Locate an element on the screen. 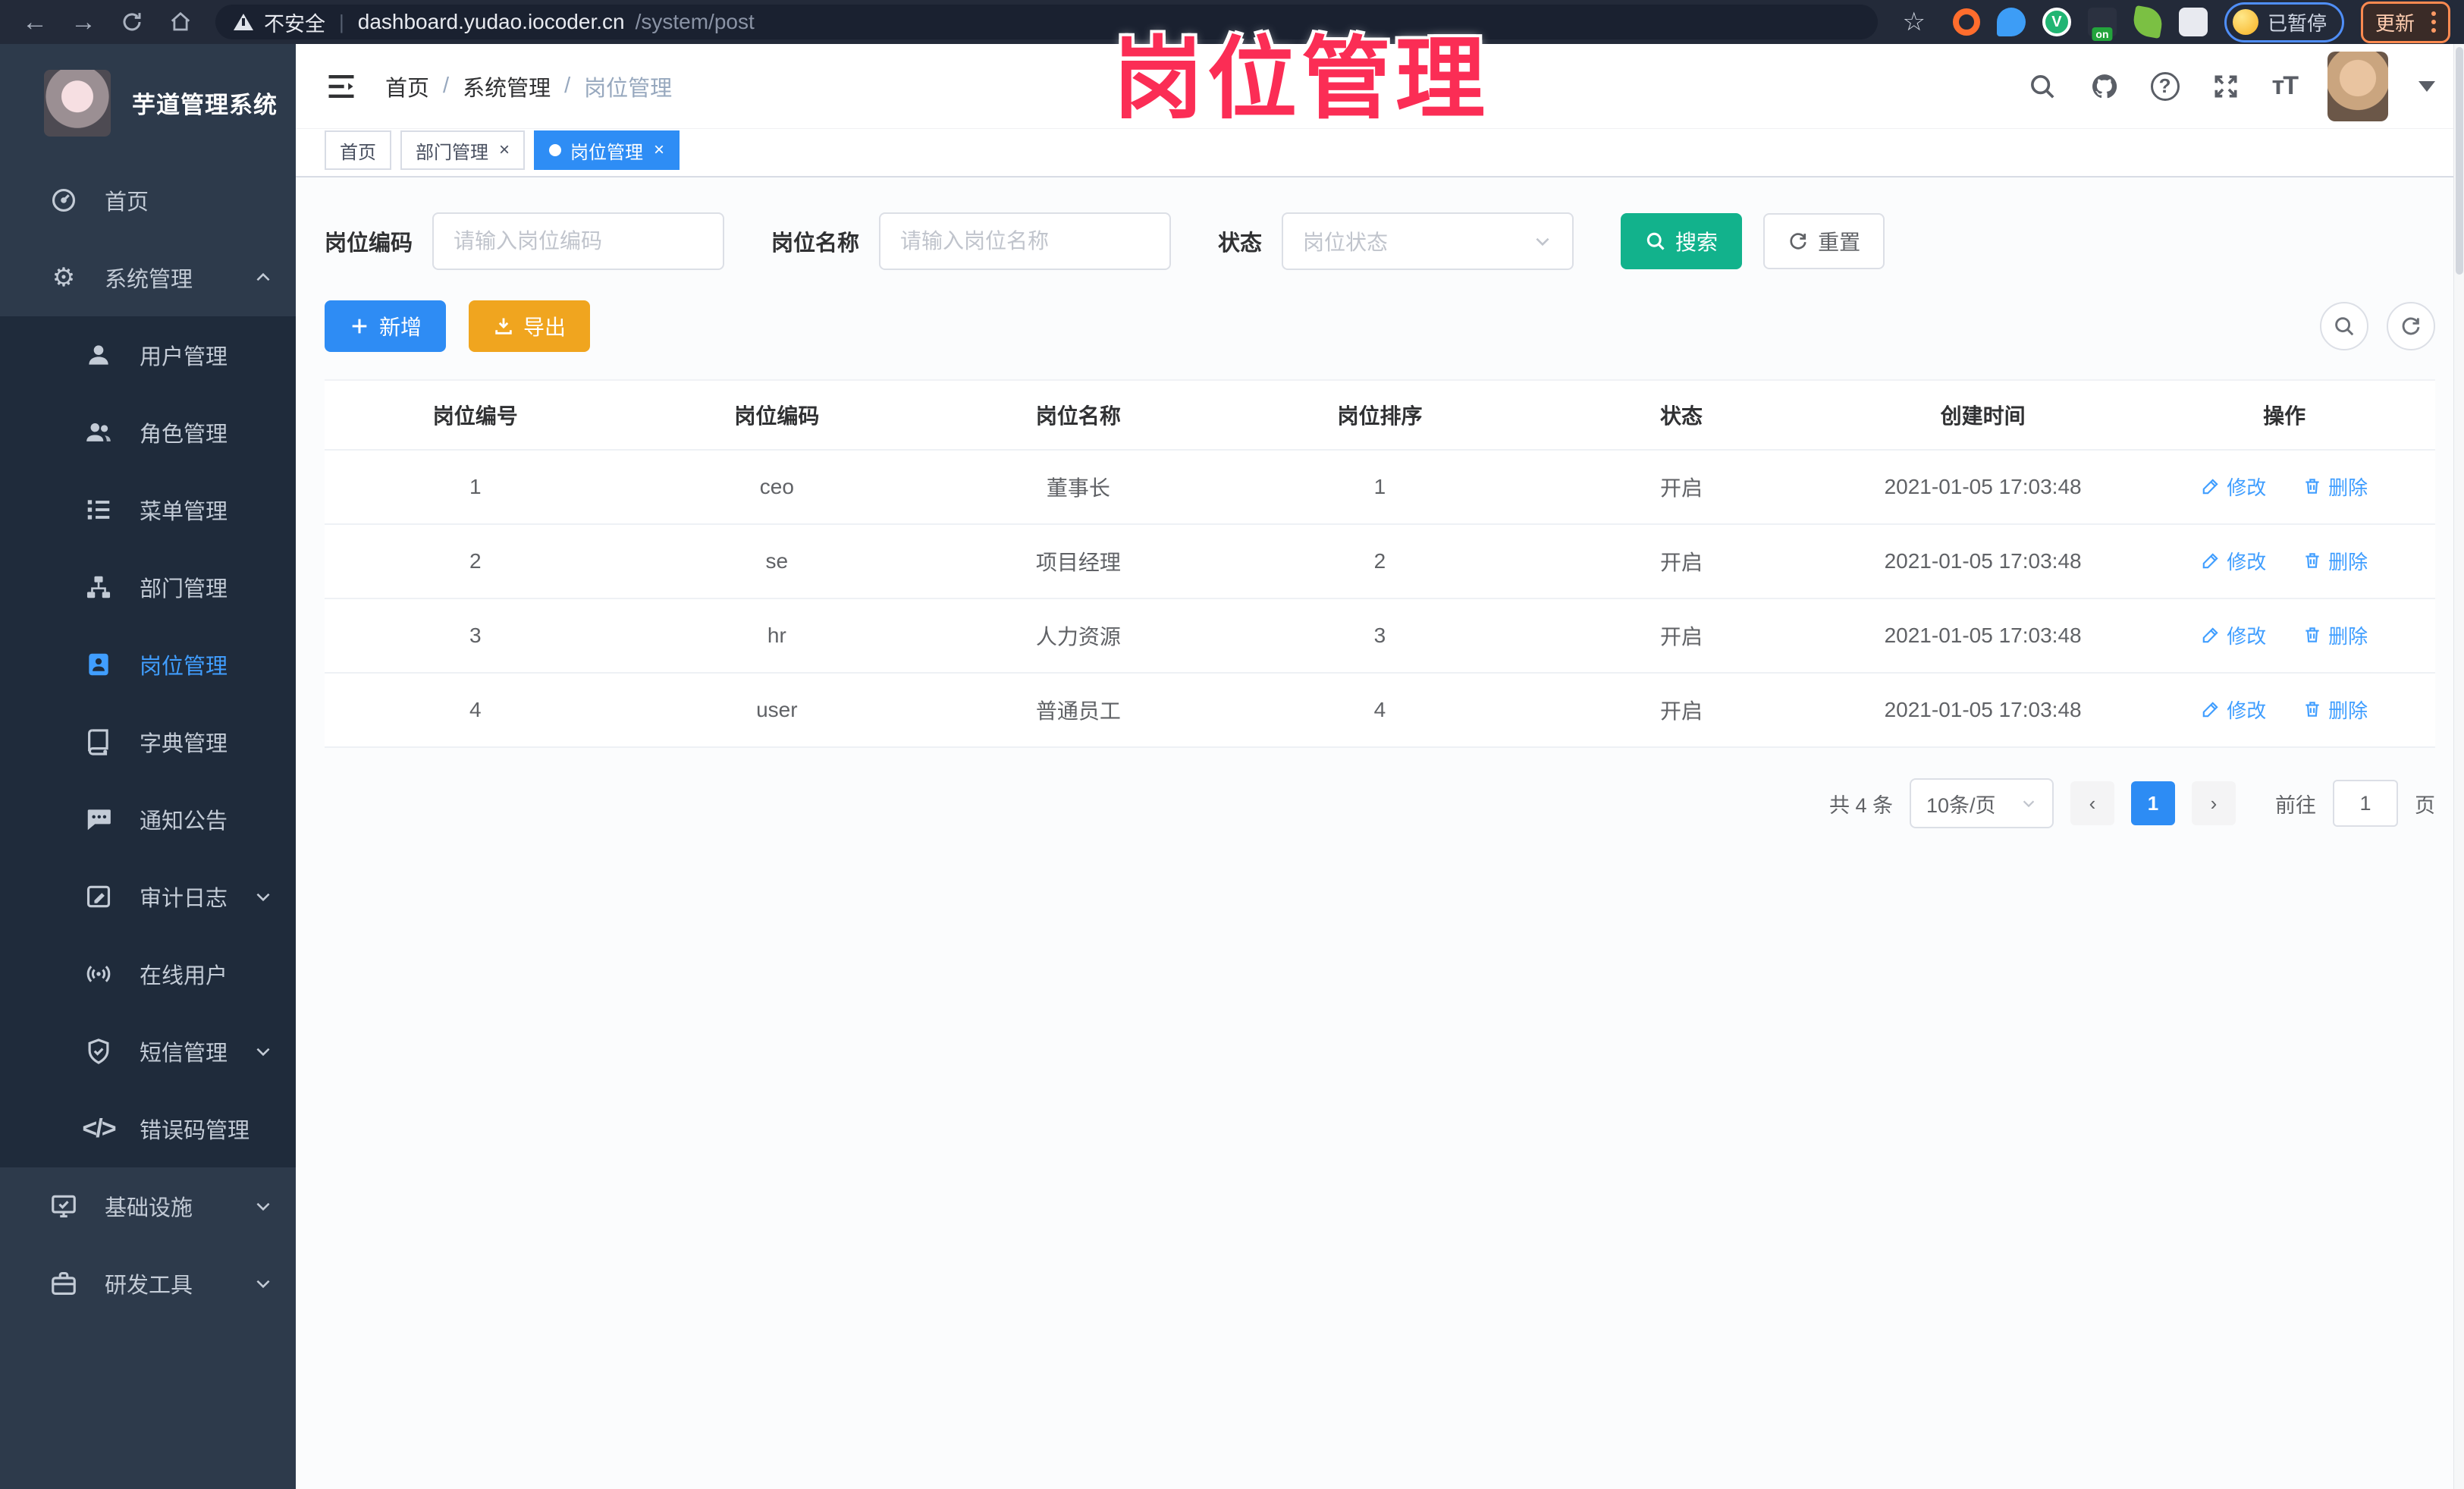 This screenshot has height=1489, width=2464. search-button: 搜索 is located at coordinates (1682, 241).